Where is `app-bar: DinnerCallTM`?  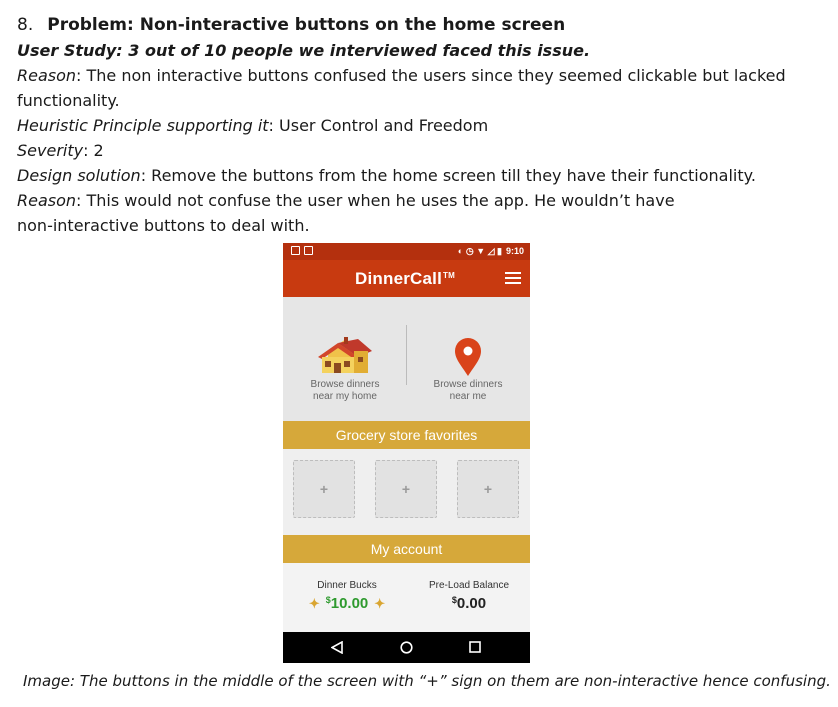 app-bar: DinnerCallTM is located at coordinates (406, 278).